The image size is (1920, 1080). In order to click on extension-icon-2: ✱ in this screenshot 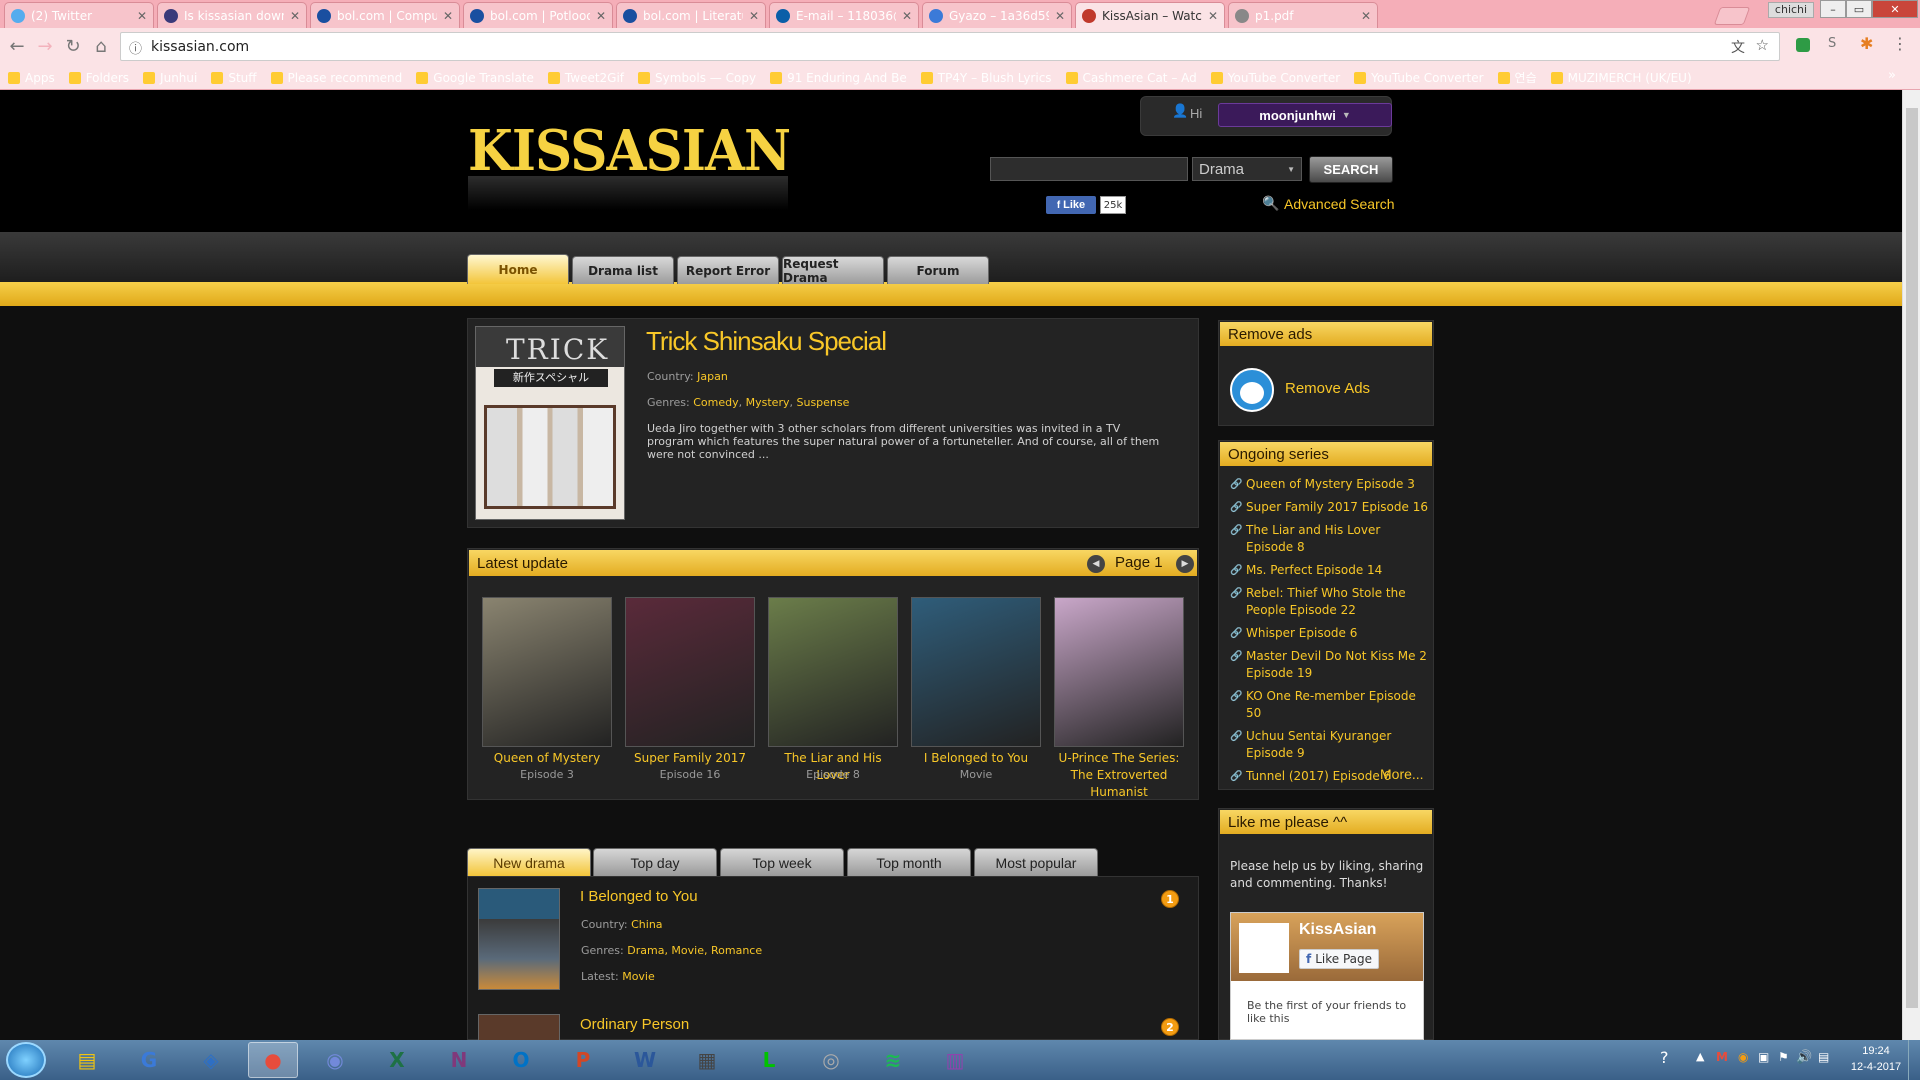, I will do `click(1866, 43)`.